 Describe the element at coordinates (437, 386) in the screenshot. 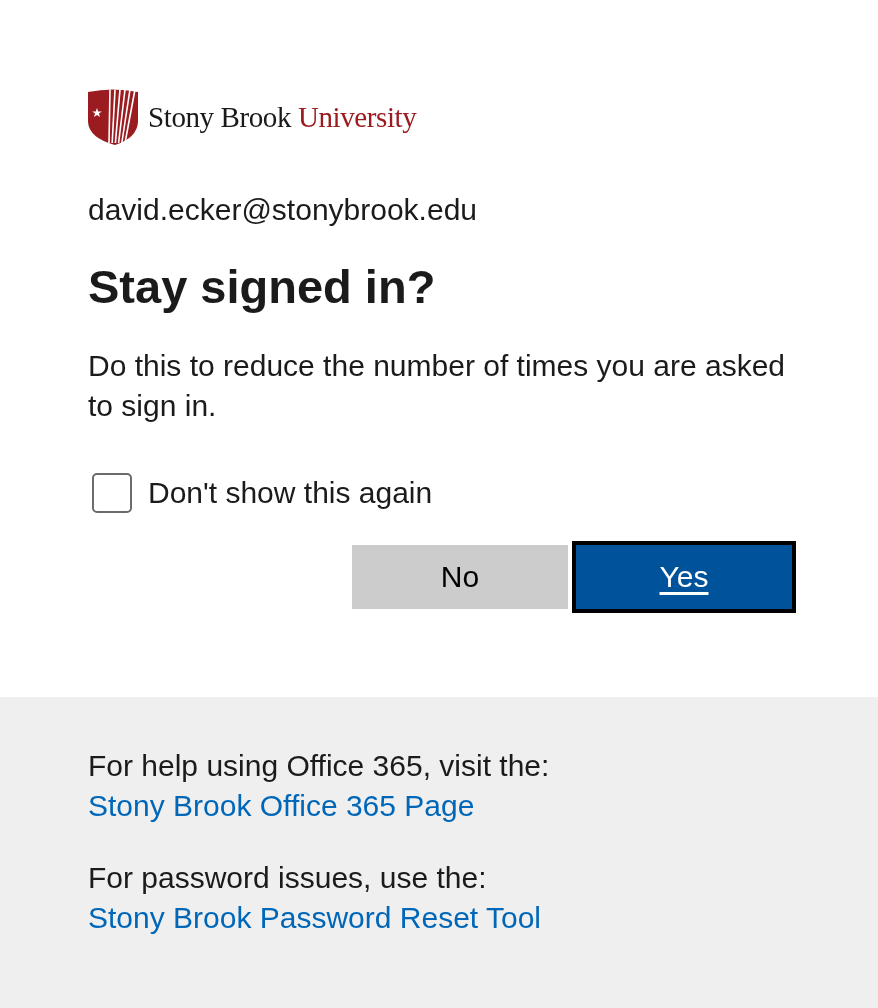

I see `description-text: Do this to reduce the number of times you are asked to sign in.` at that location.